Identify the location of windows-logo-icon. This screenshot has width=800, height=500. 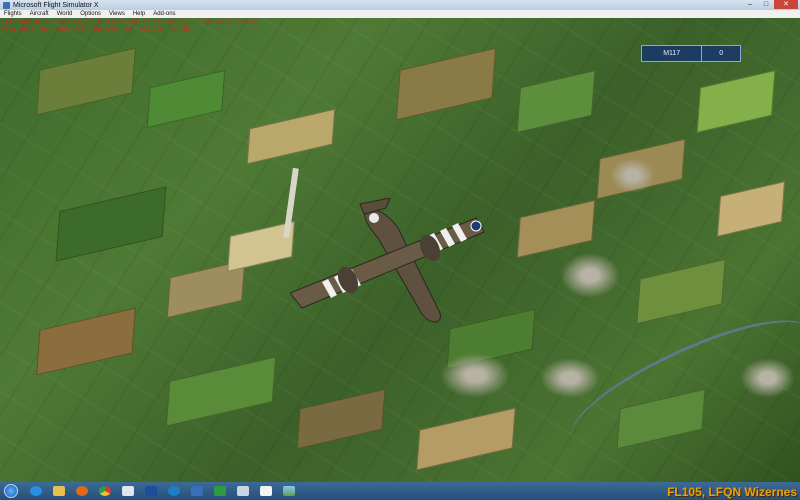
(11, 491).